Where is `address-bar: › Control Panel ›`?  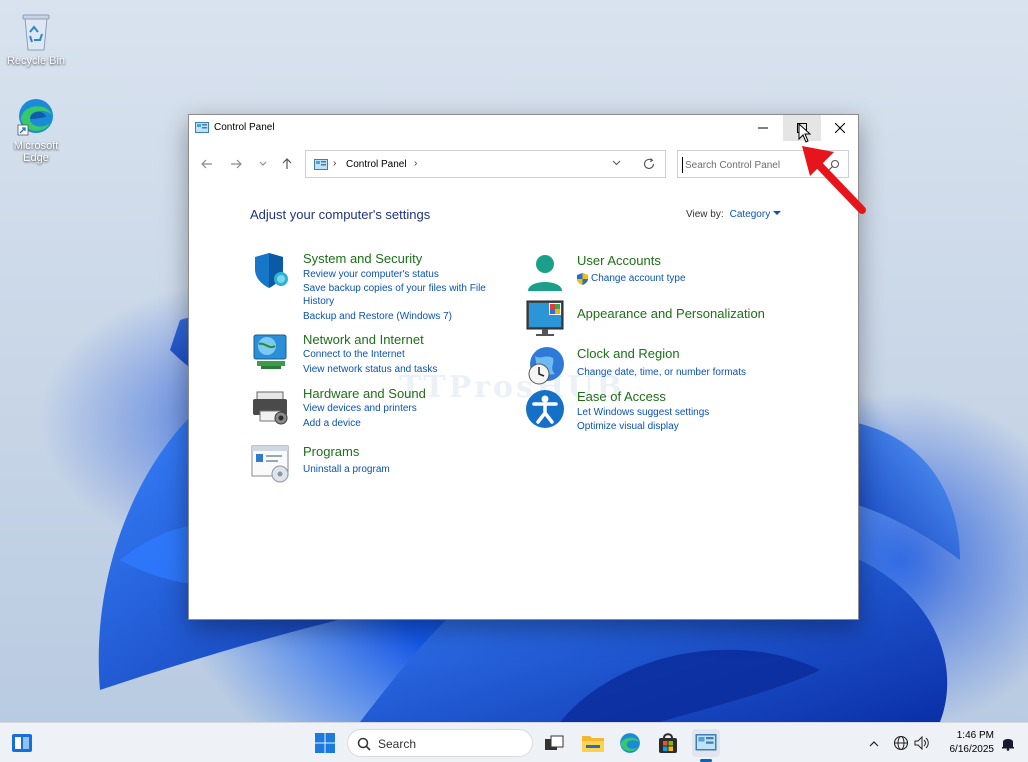 address-bar: › Control Panel › is located at coordinates (485, 164).